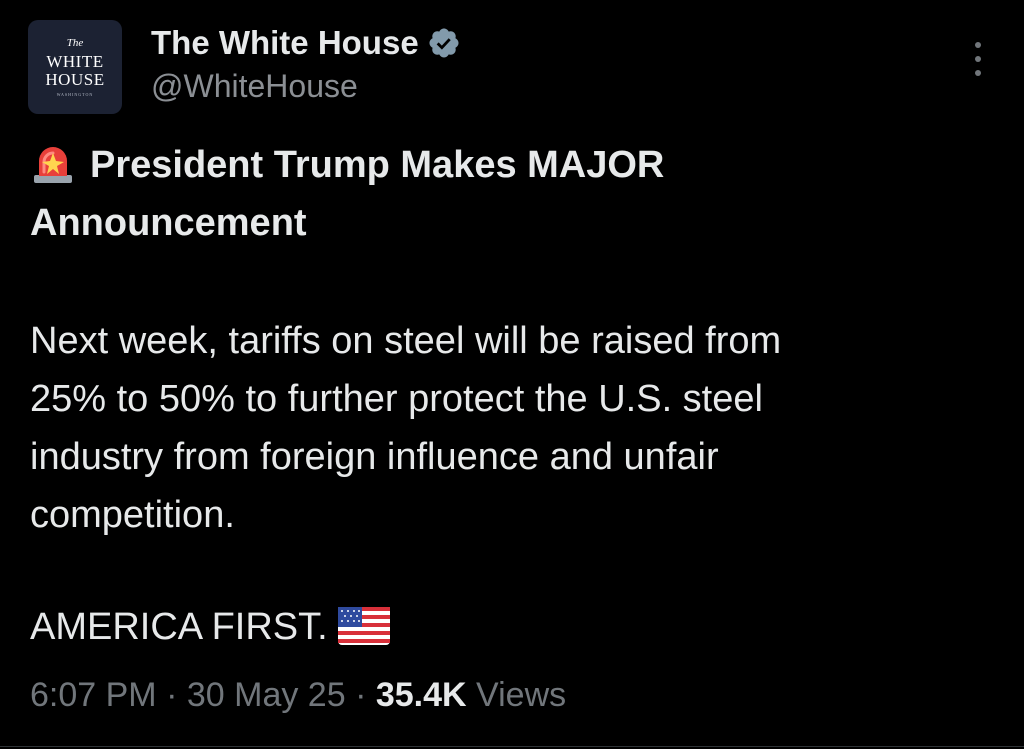 The height and width of the screenshot is (749, 1024). Describe the element at coordinates (53, 165) in the screenshot. I see `police-light-icon` at that location.